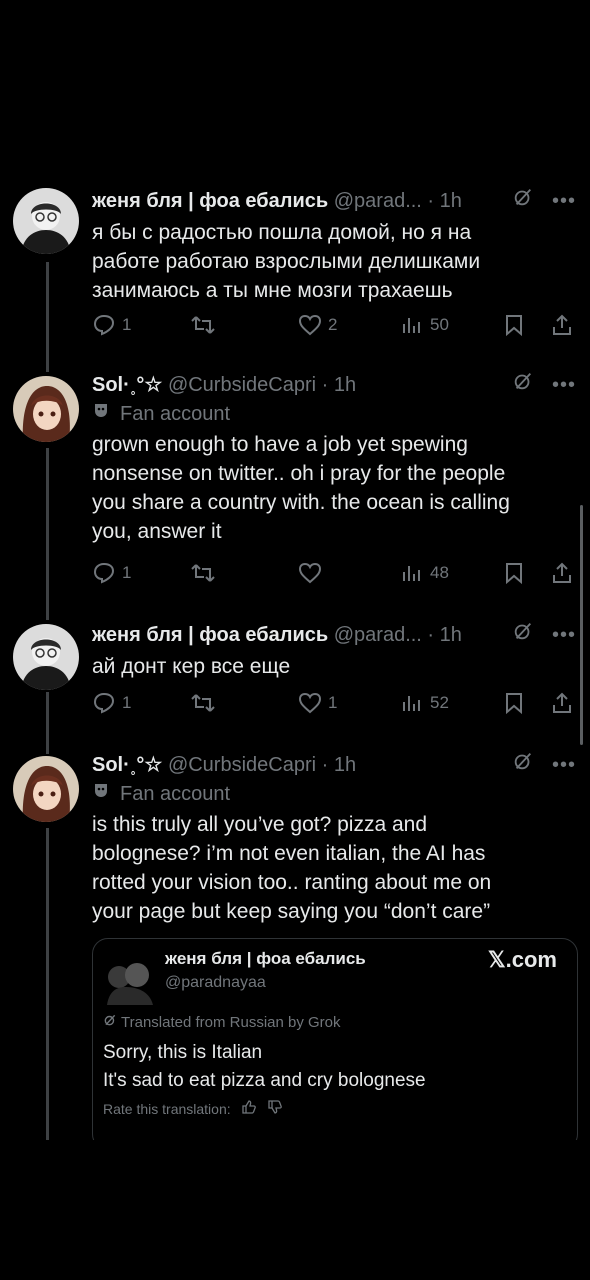  I want to click on quoted-avatar, so click(129, 979).